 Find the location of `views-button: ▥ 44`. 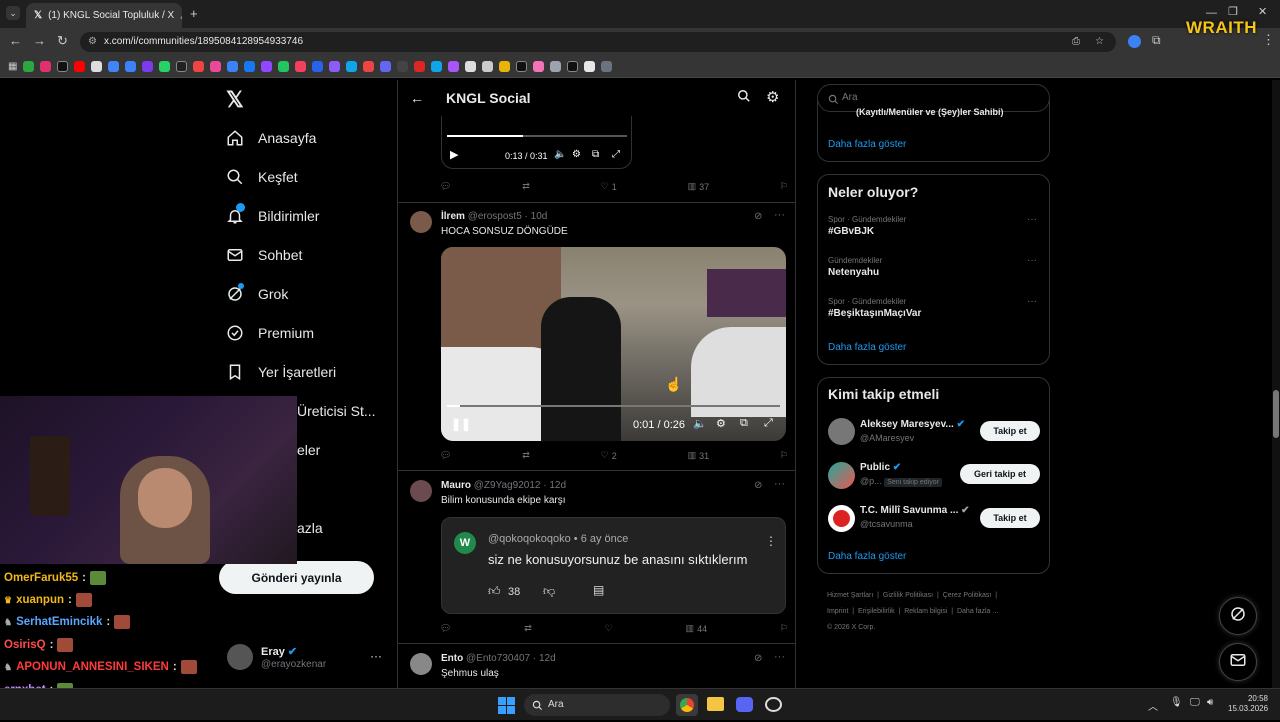

views-button: ▥ 44 is located at coordinates (697, 628).